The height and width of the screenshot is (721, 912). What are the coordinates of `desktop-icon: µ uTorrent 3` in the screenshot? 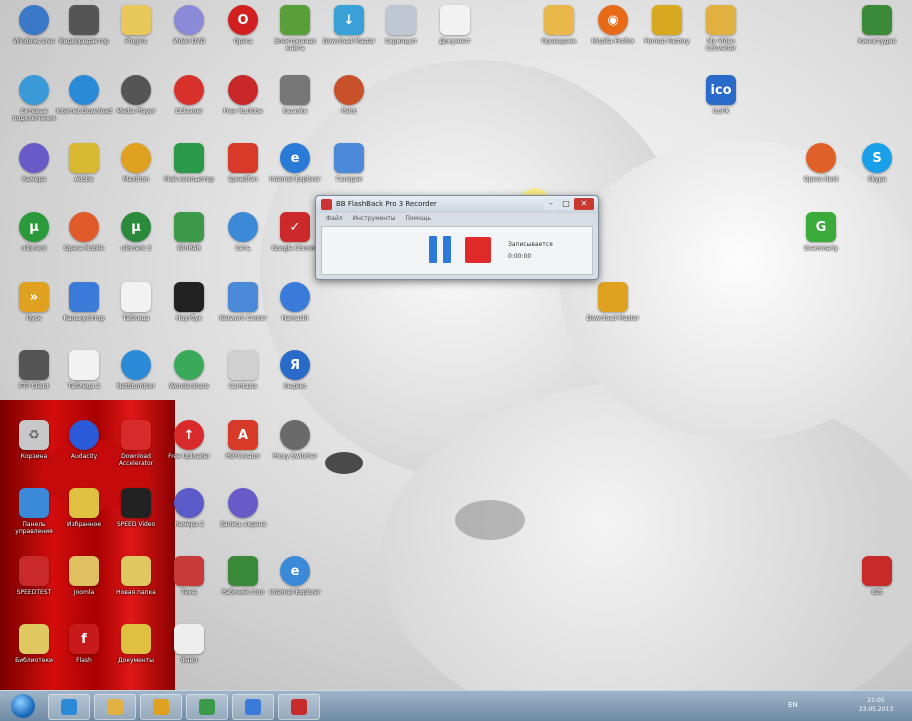 It's located at (136, 232).